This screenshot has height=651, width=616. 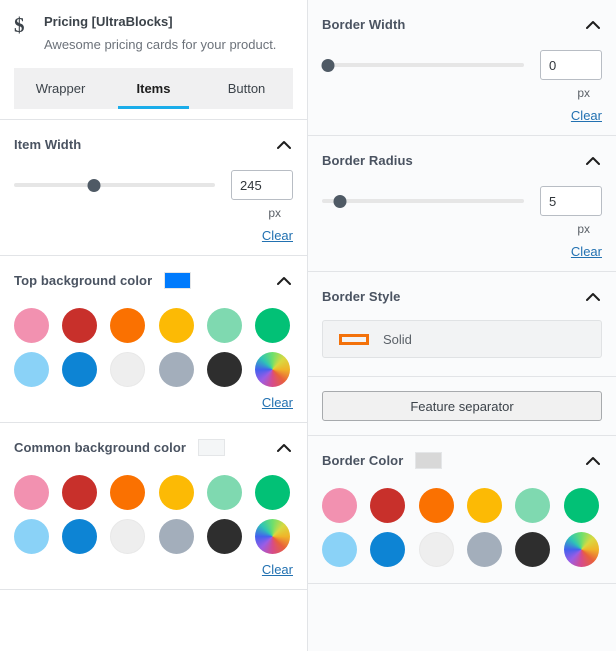 What do you see at coordinates (462, 406) in the screenshot?
I see `feature-separator-button: Feature separator` at bounding box center [462, 406].